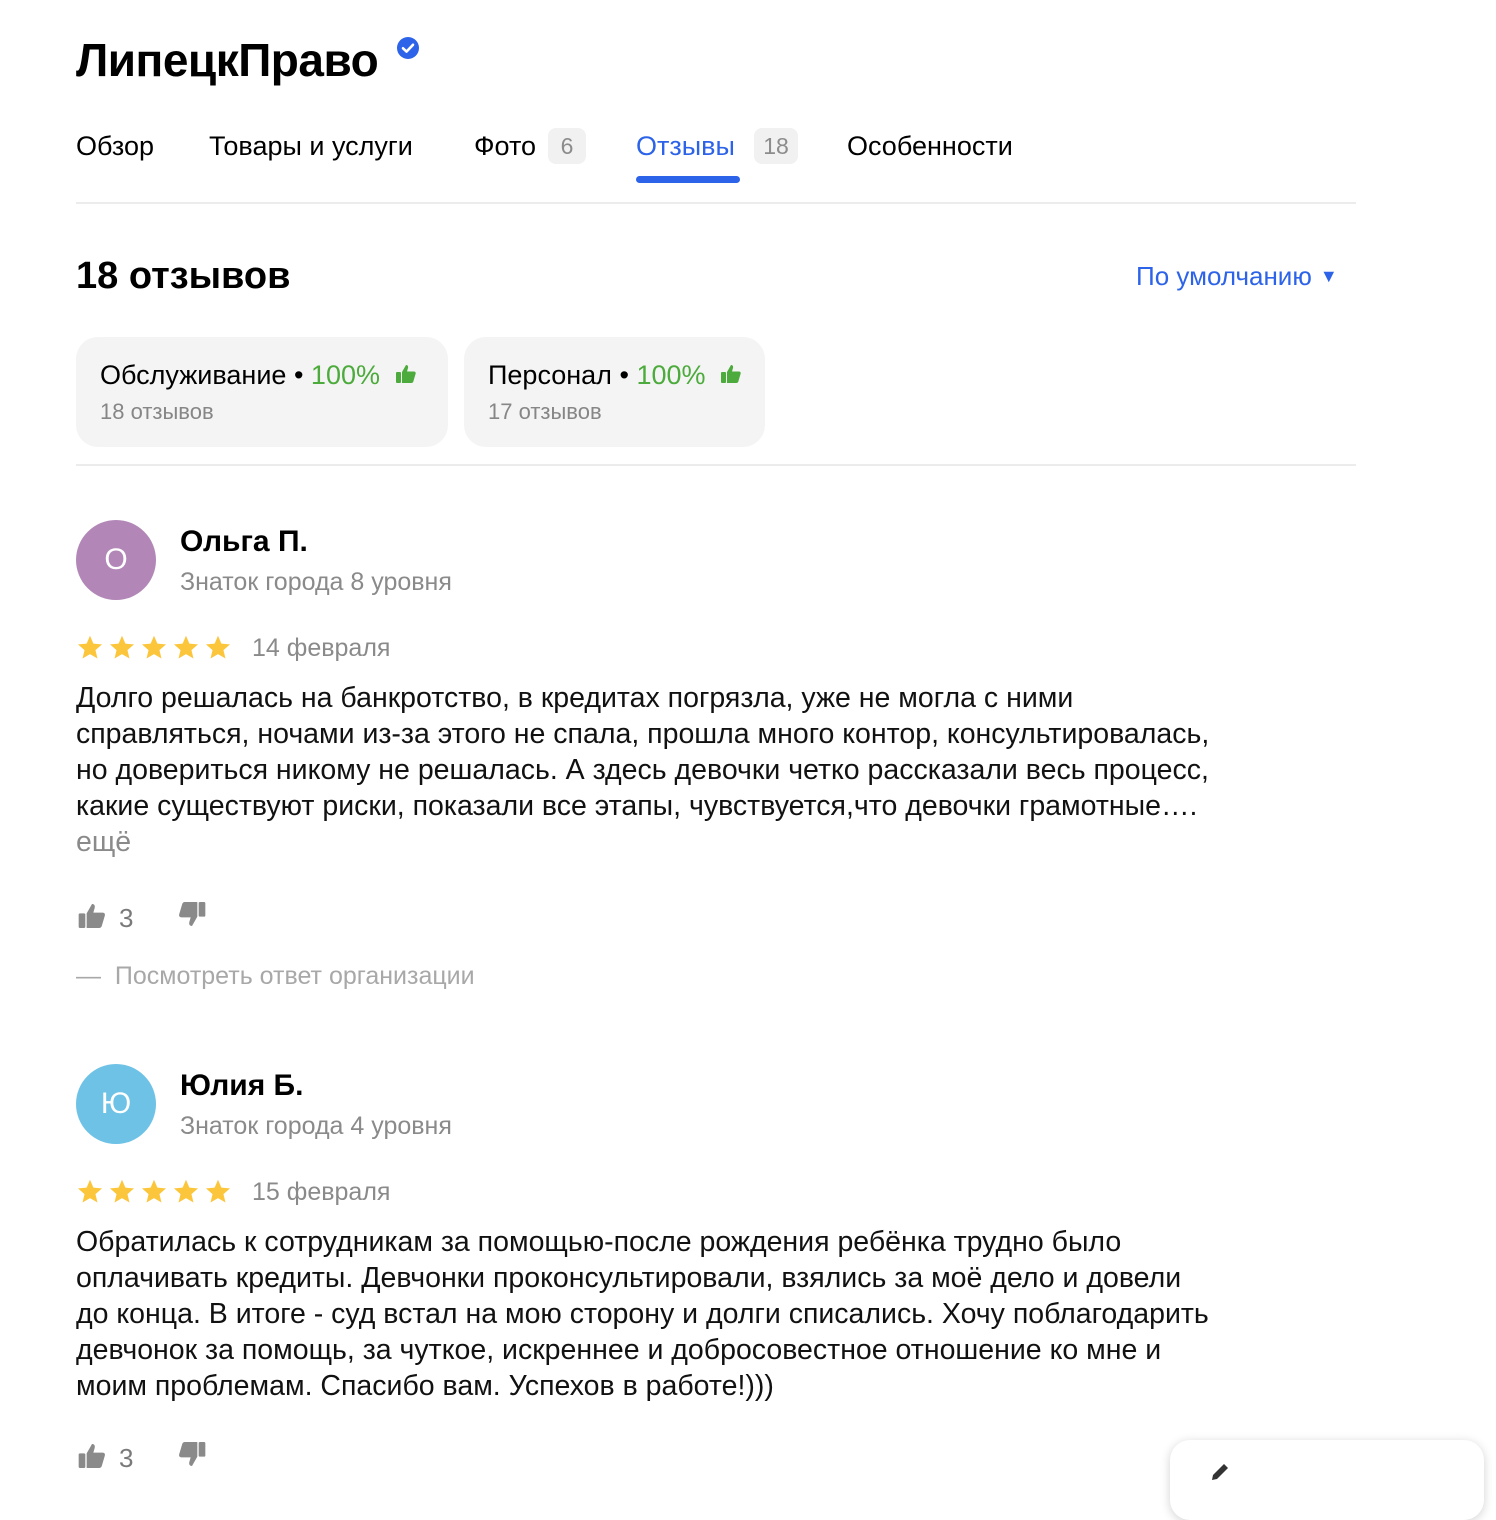  I want to click on tab-goods-services: Товары и услуги, so click(311, 146).